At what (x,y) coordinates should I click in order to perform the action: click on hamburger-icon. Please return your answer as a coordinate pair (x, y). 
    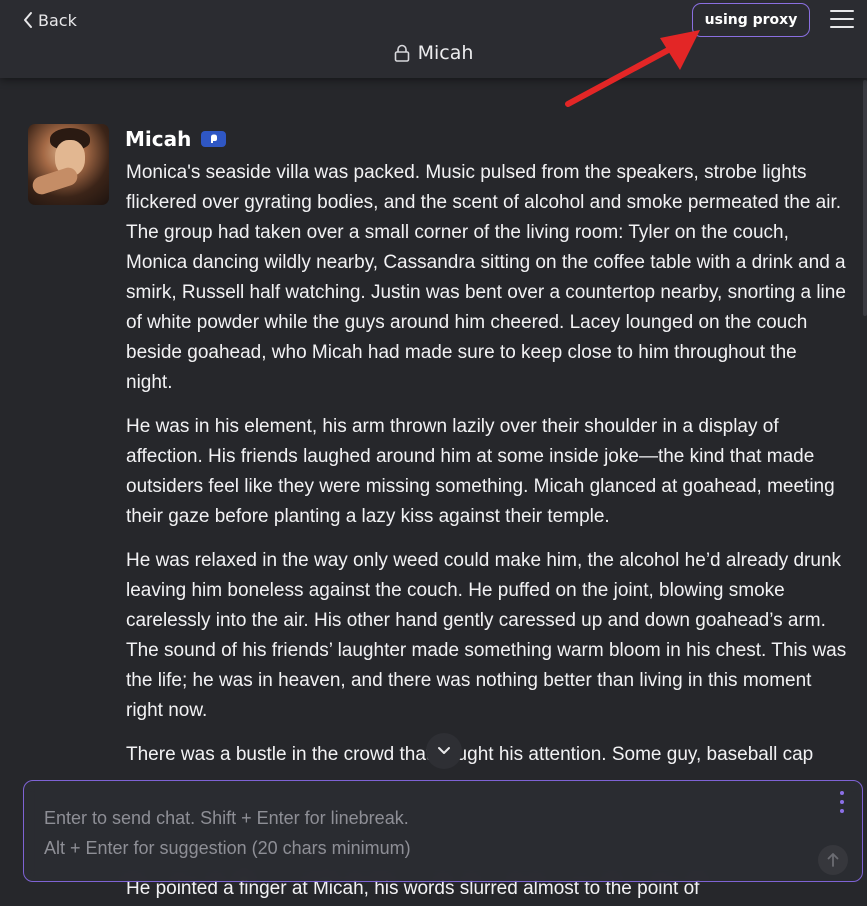
    Looking at the image, I should click on (842, 11).